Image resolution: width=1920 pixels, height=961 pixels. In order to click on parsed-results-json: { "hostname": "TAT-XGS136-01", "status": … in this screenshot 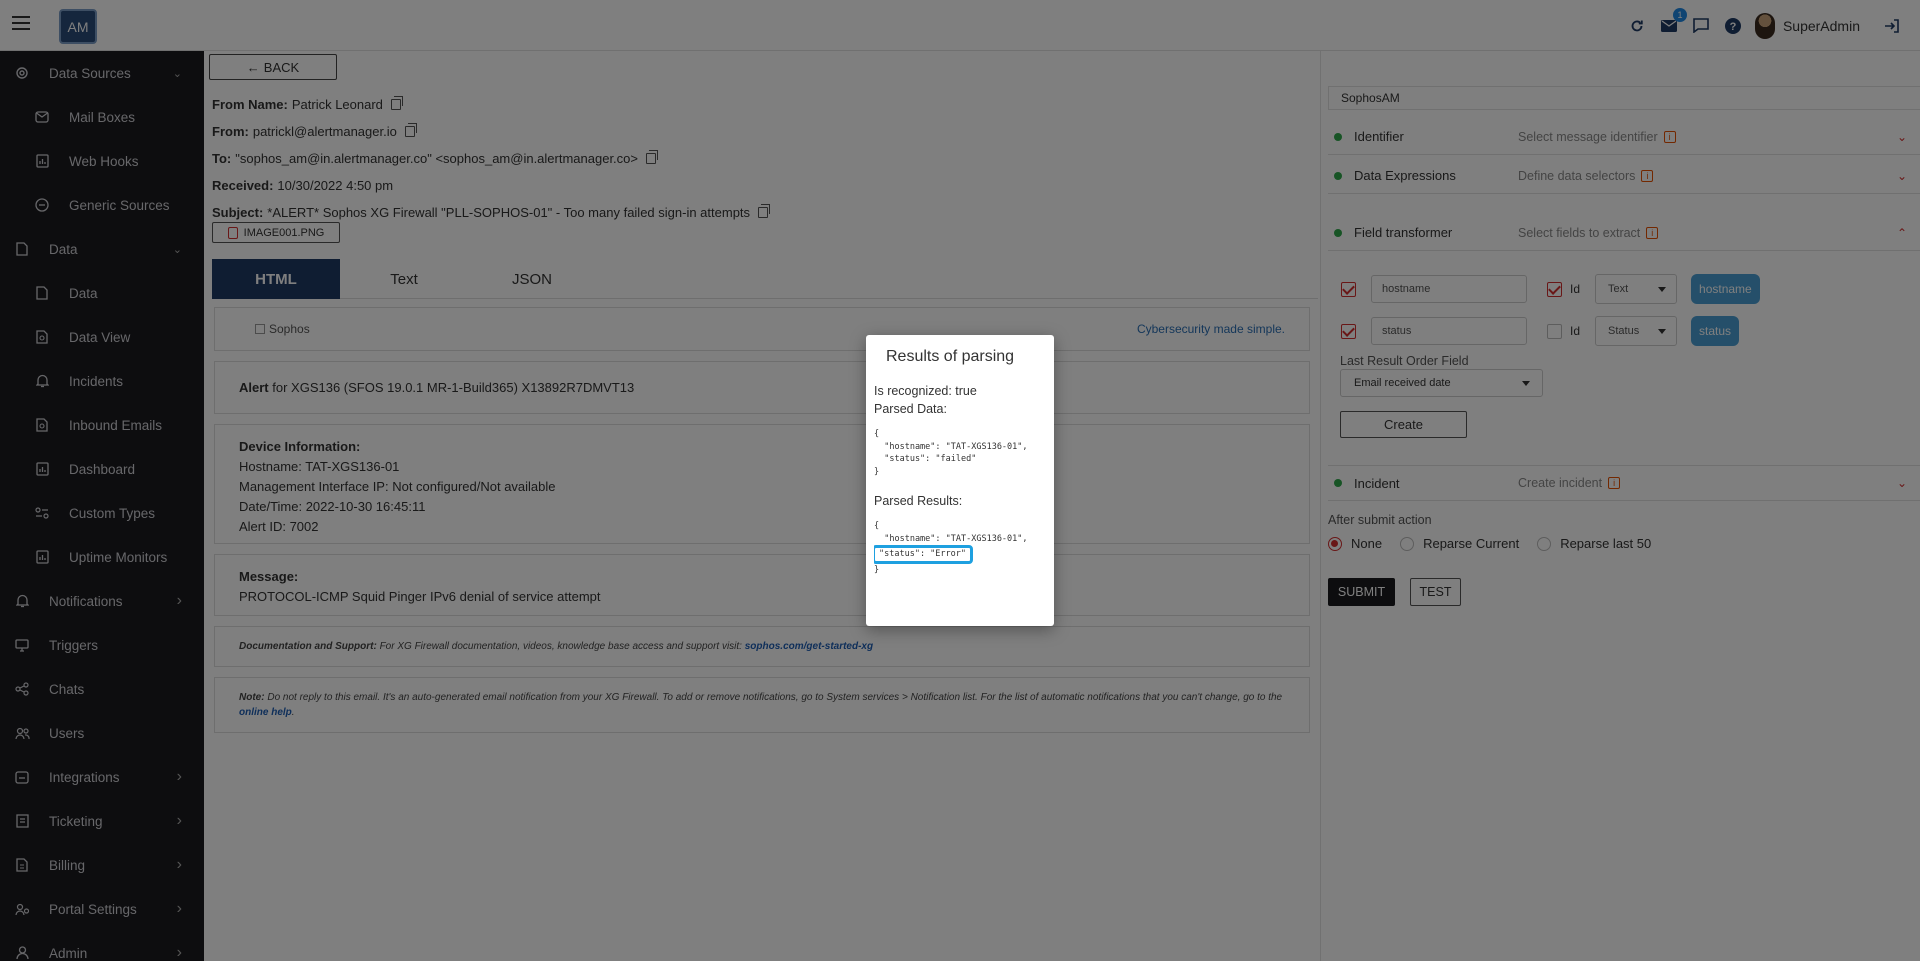, I will do `click(960, 548)`.